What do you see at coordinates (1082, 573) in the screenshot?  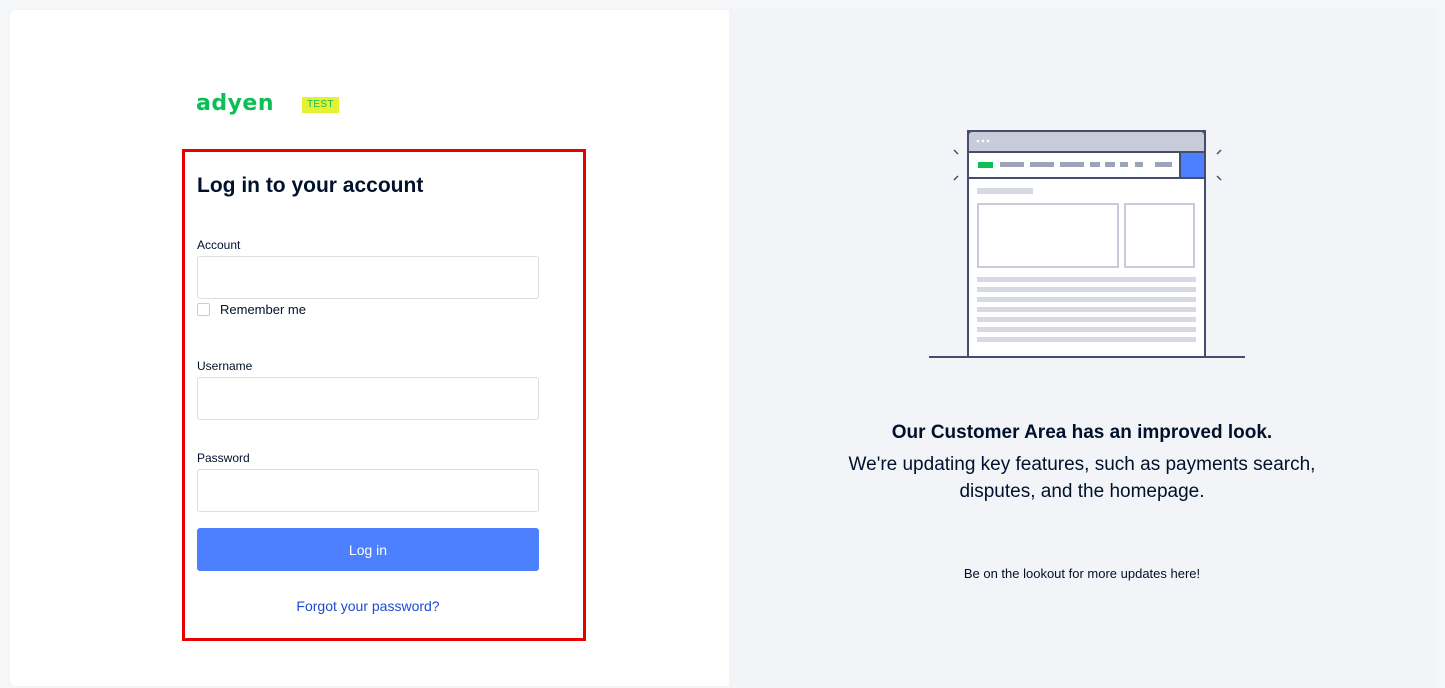 I see `promo-footer: Be on the lookout for more updates here!` at bounding box center [1082, 573].